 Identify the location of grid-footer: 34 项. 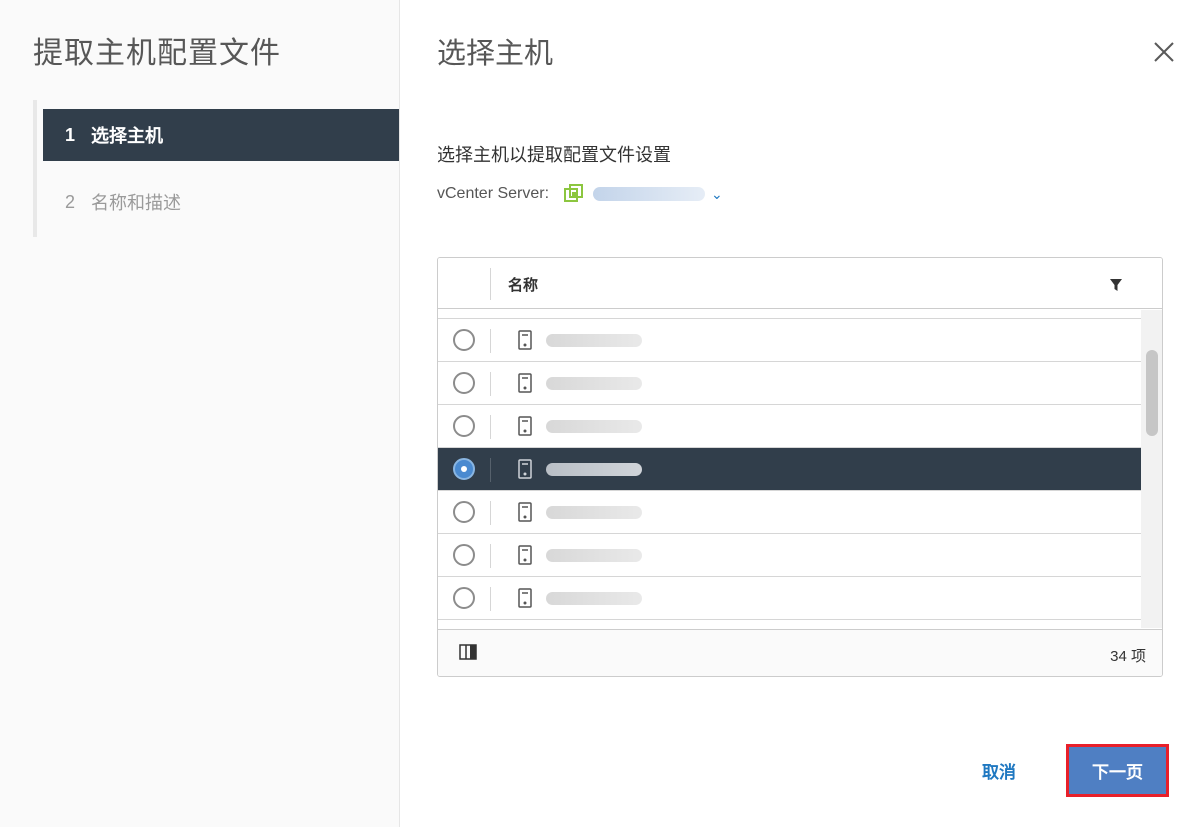
(800, 652).